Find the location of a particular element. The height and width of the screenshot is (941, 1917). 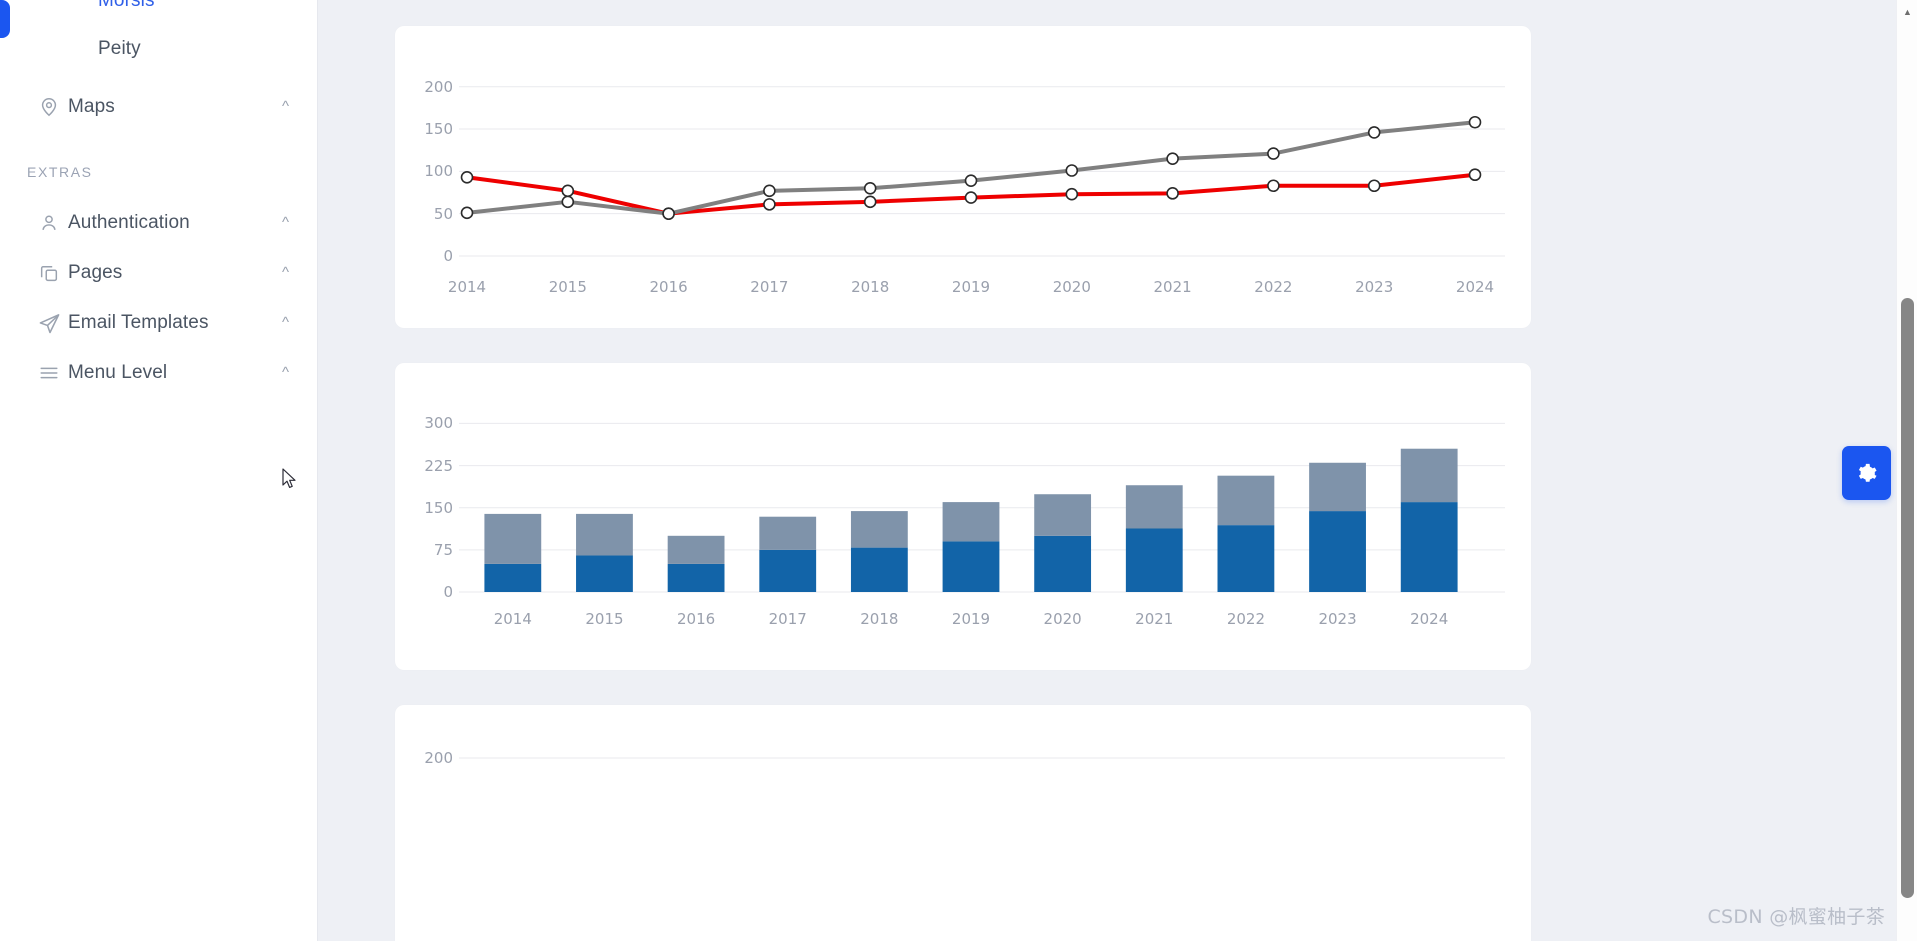

settings-button is located at coordinates (1866, 473).